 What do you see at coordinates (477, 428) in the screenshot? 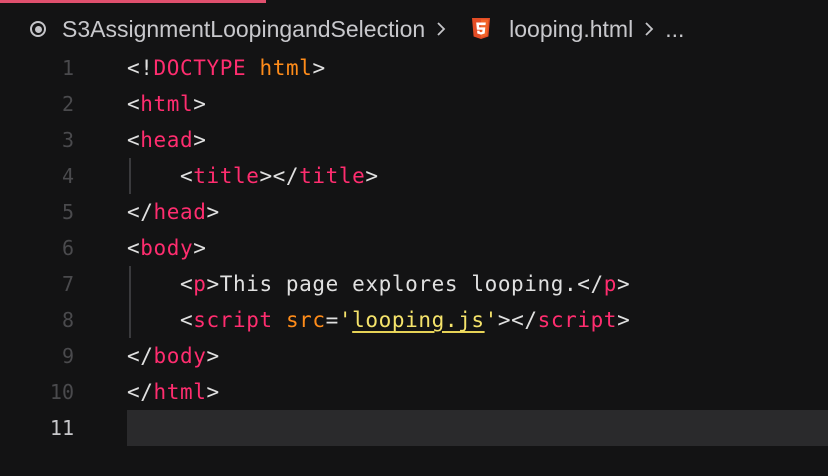
I see `current-line-highlight` at bounding box center [477, 428].